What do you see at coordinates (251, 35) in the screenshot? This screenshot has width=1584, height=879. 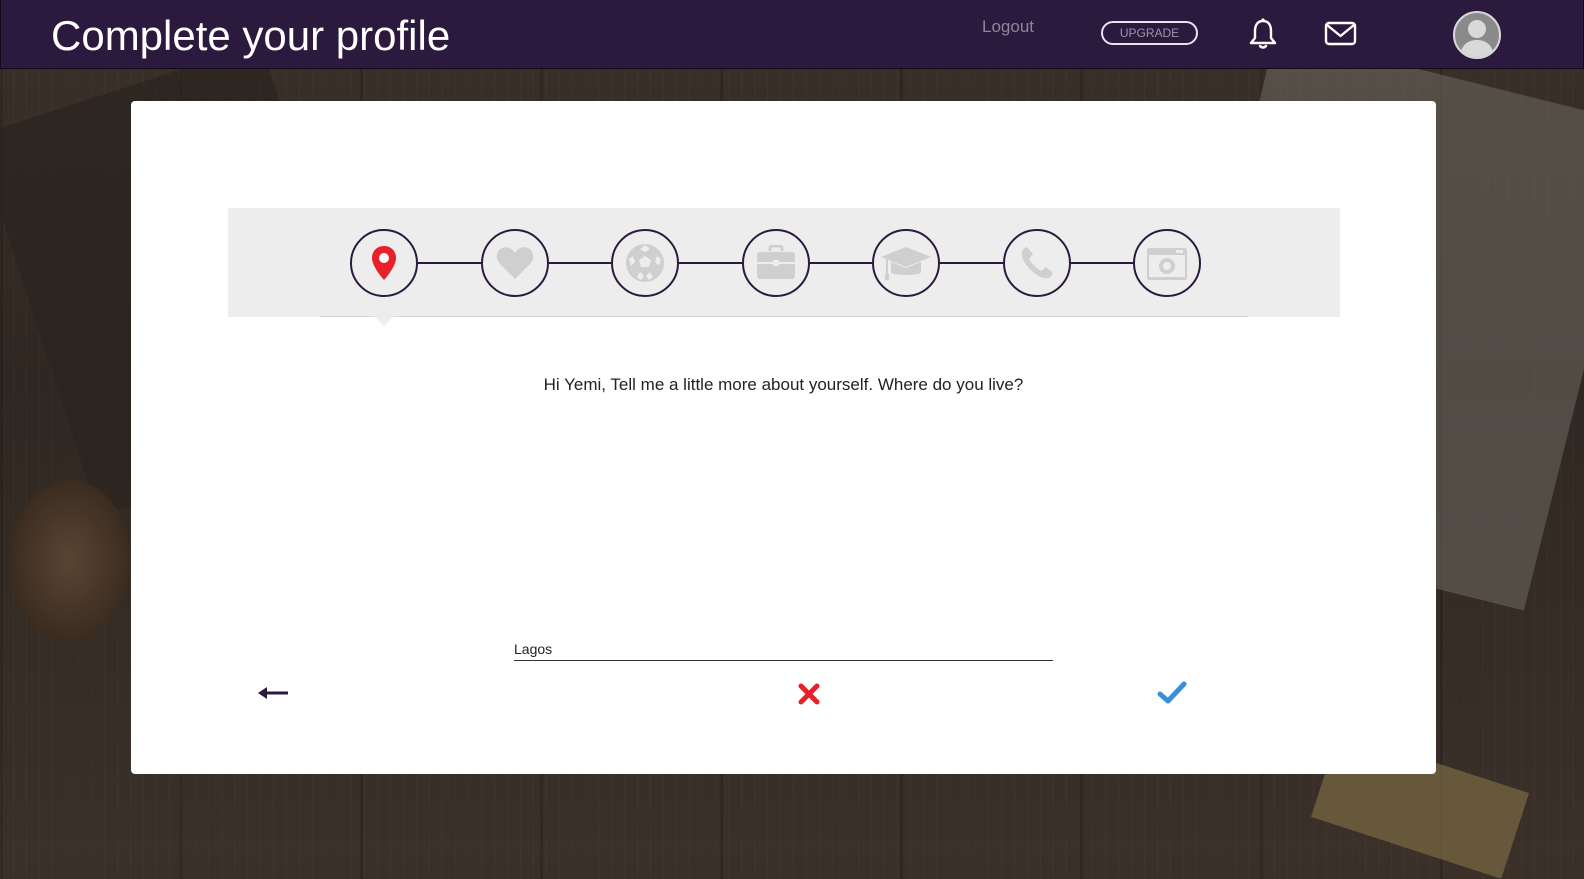 I see `page-title: Complete your profile` at bounding box center [251, 35].